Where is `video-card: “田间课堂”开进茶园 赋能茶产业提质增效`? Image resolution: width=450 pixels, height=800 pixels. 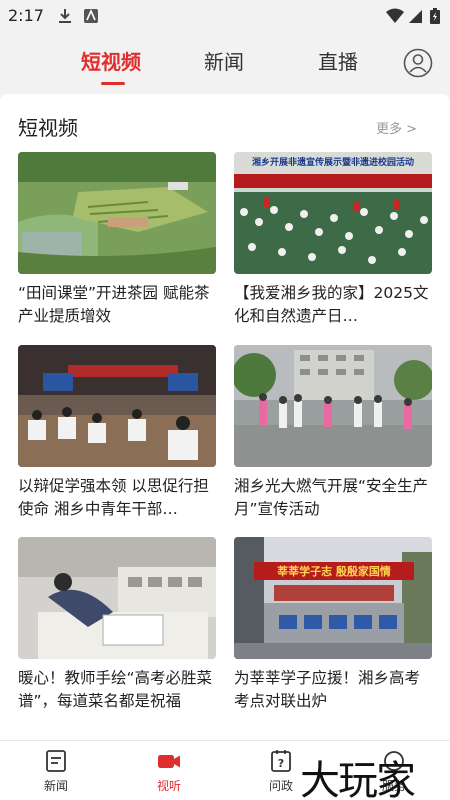
video-card: “田间课堂”开进茶园 赋能茶产业提质增效 is located at coordinates (117, 240).